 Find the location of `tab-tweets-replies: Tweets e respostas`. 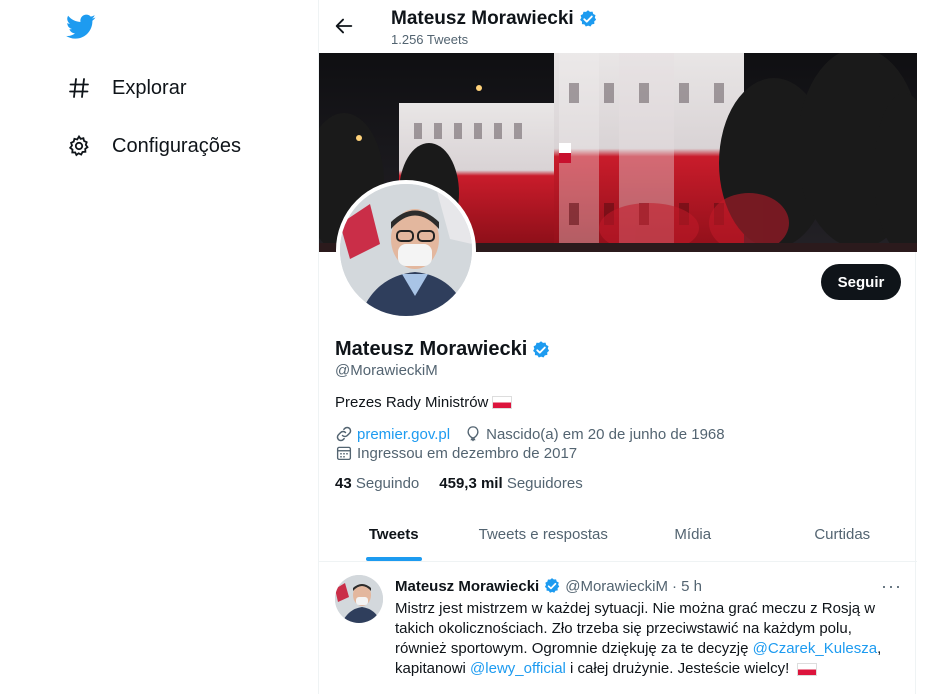

tab-tweets-replies: Tweets e respostas is located at coordinates (544, 534).